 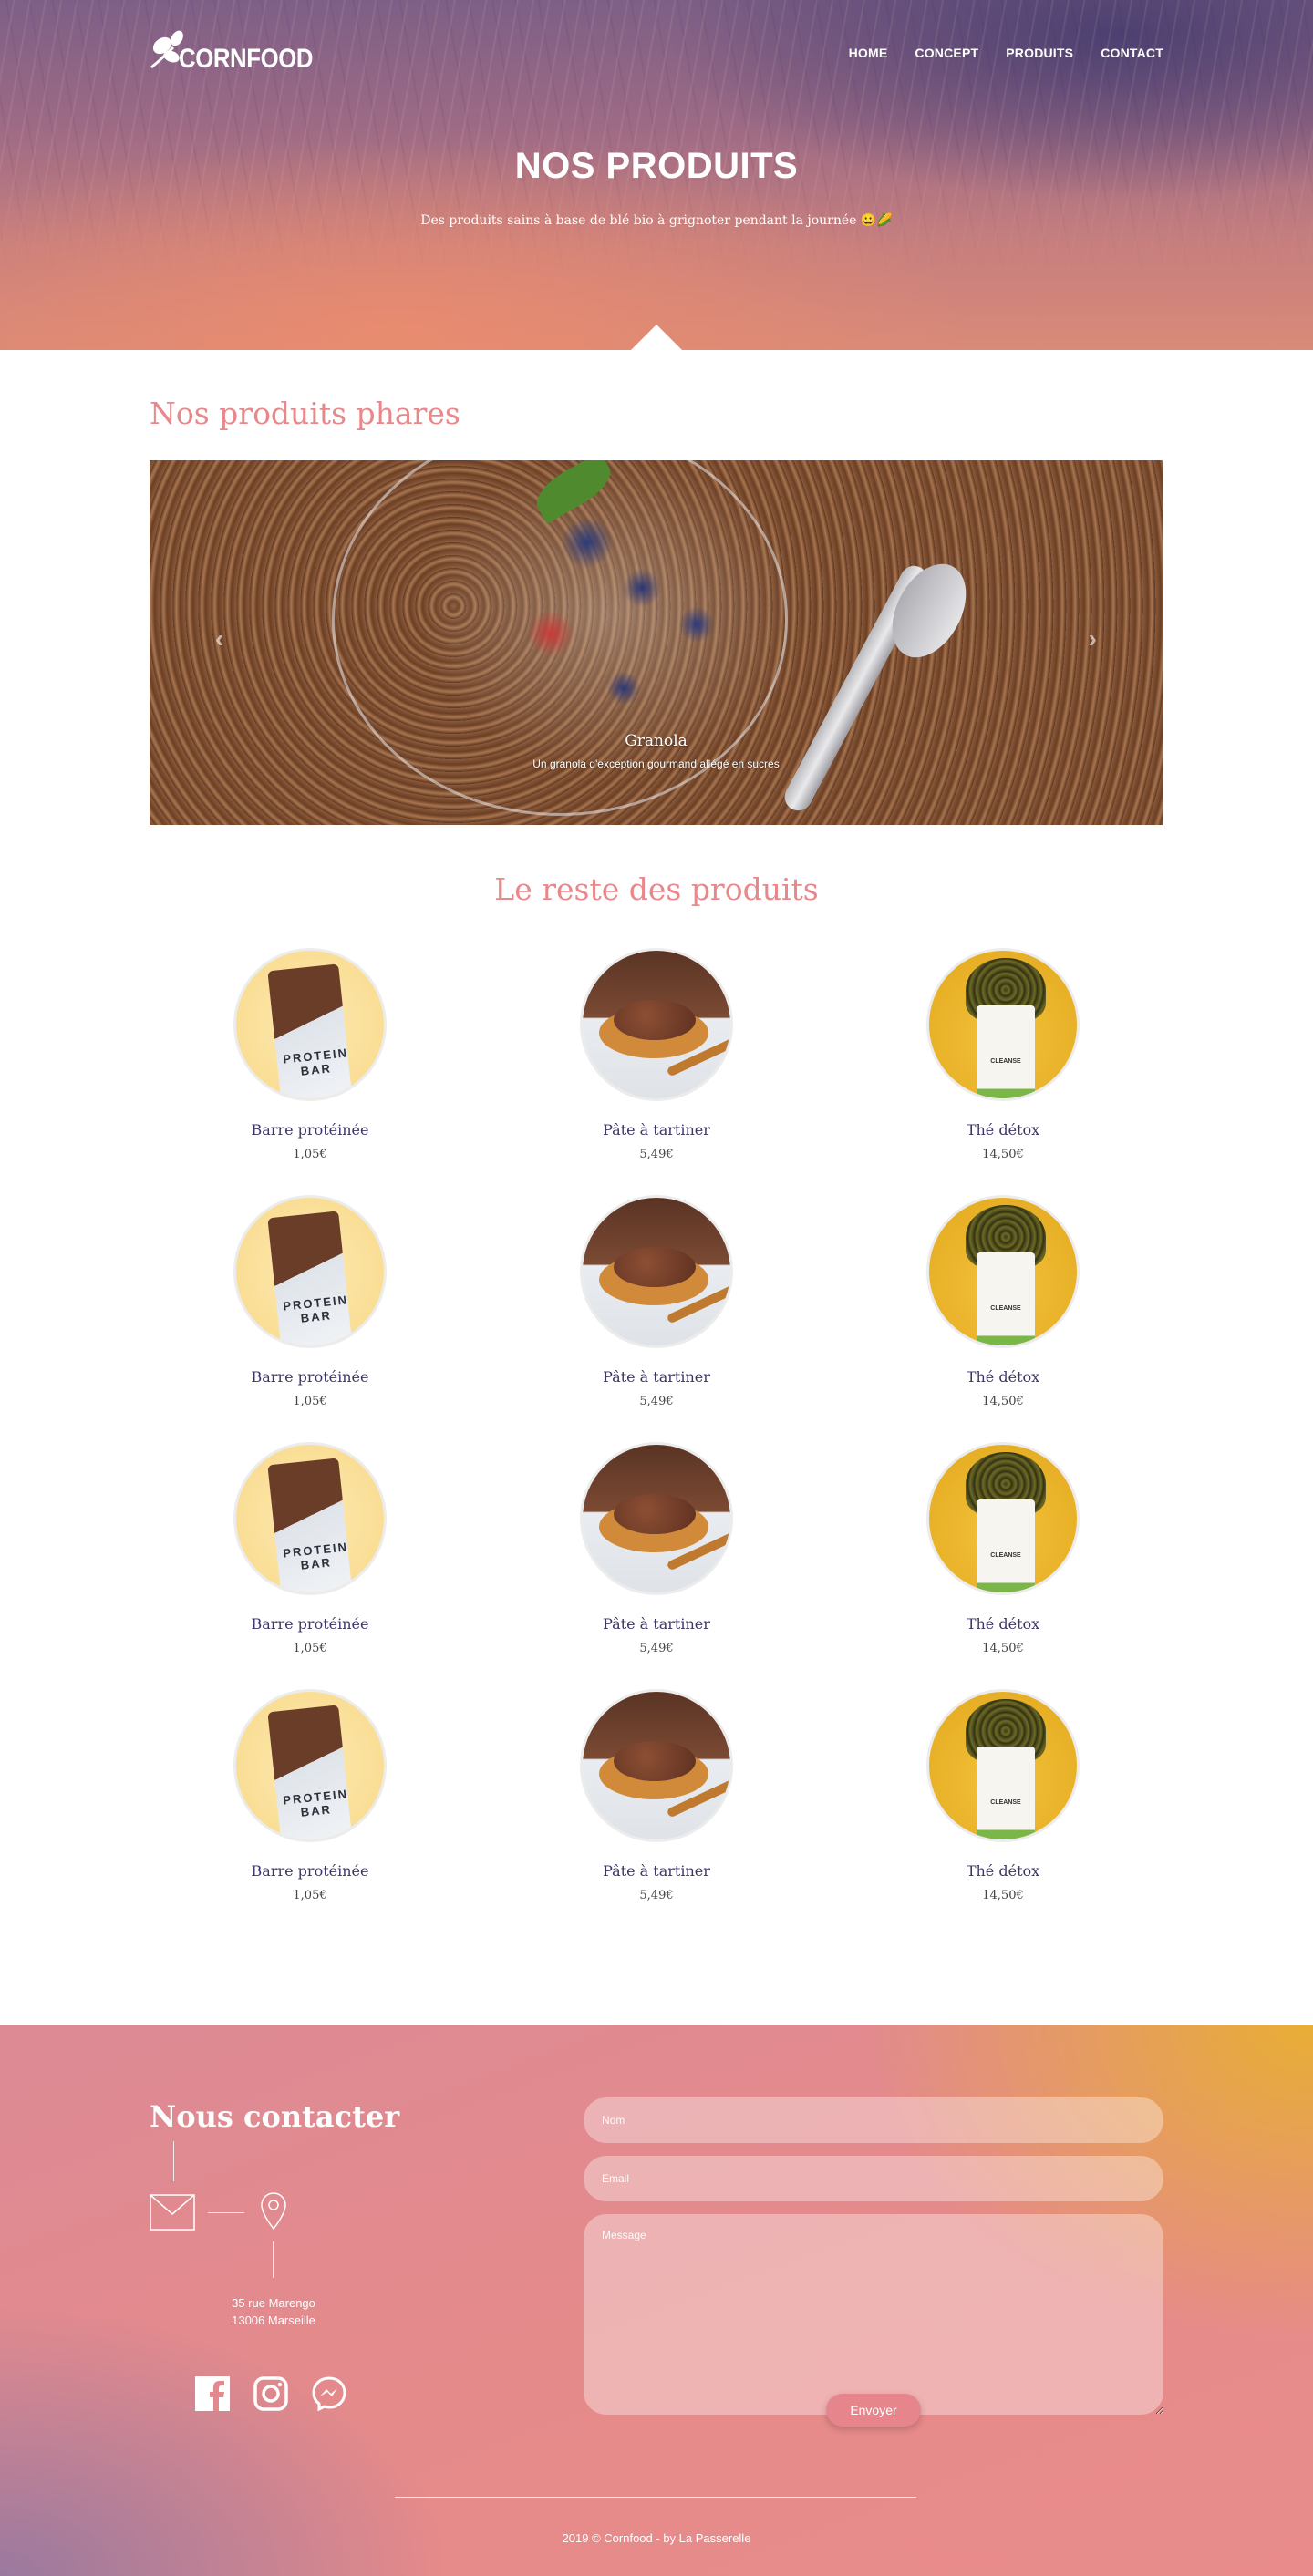 What do you see at coordinates (273, 2303) in the screenshot?
I see `address-street: 35 rue Marengo` at bounding box center [273, 2303].